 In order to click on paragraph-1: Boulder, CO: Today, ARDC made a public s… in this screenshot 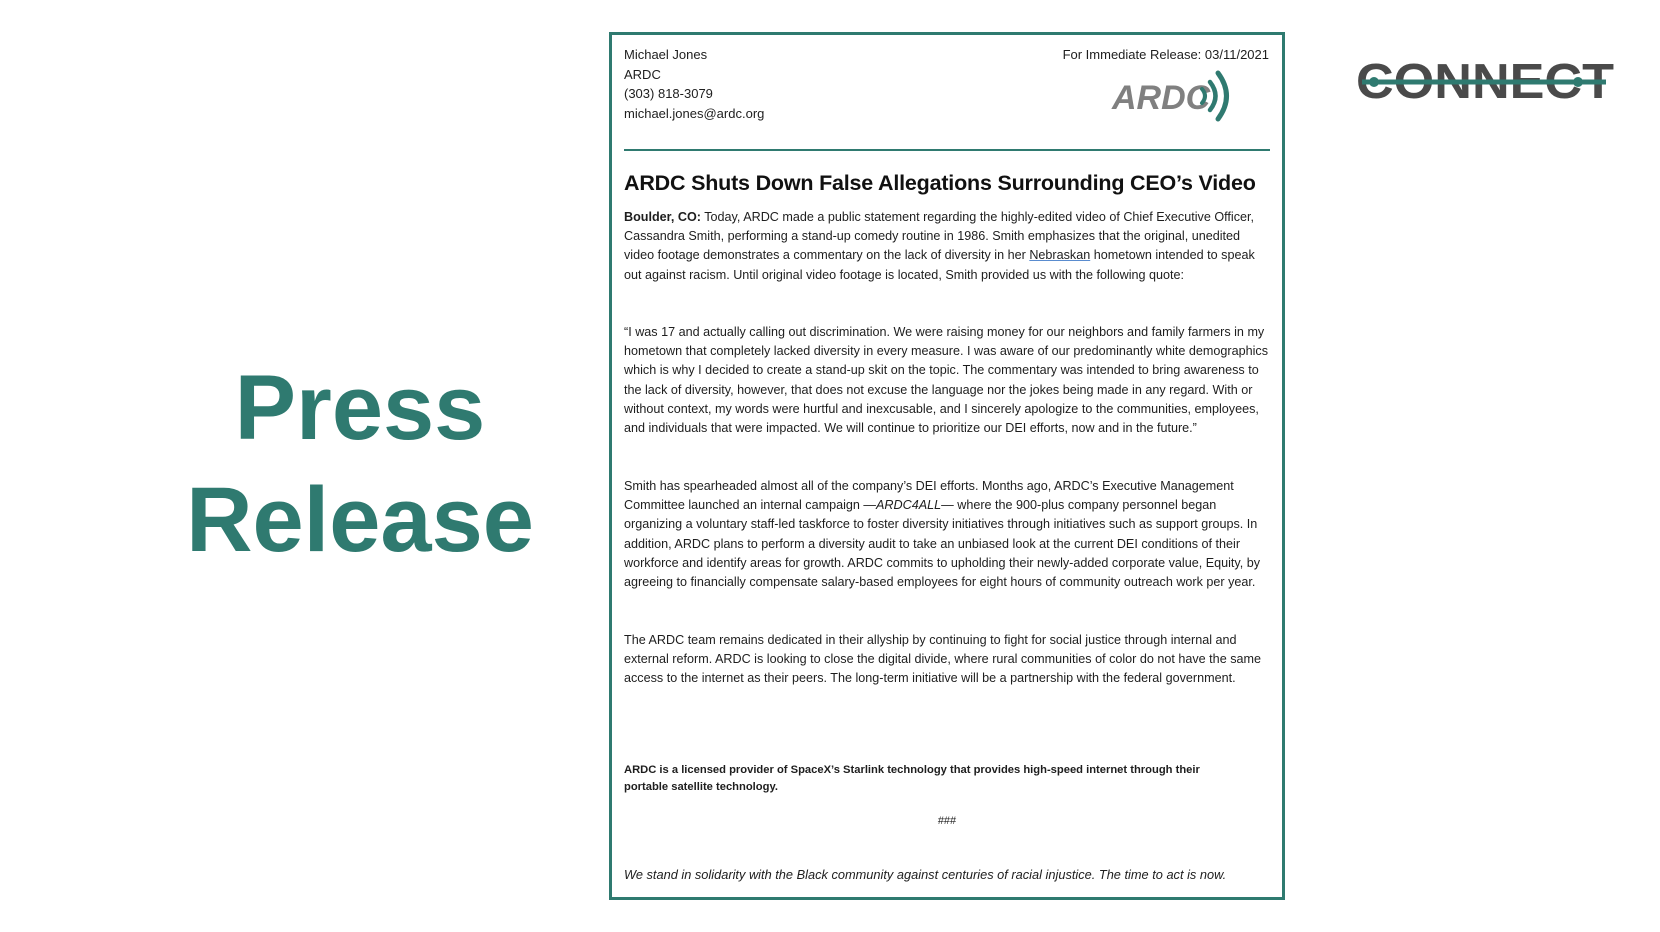, I will do `click(946, 246)`.